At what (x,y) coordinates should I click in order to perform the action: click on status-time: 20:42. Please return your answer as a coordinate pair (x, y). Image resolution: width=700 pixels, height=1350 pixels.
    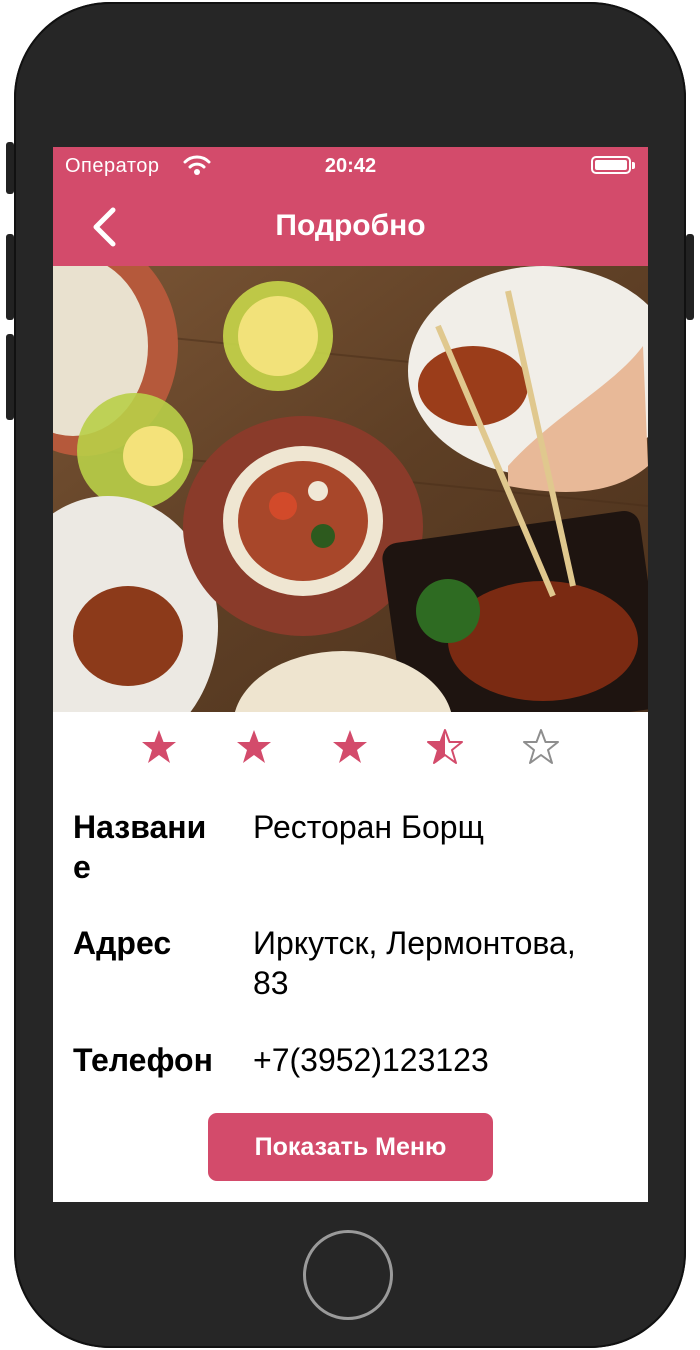
    Looking at the image, I should click on (350, 166).